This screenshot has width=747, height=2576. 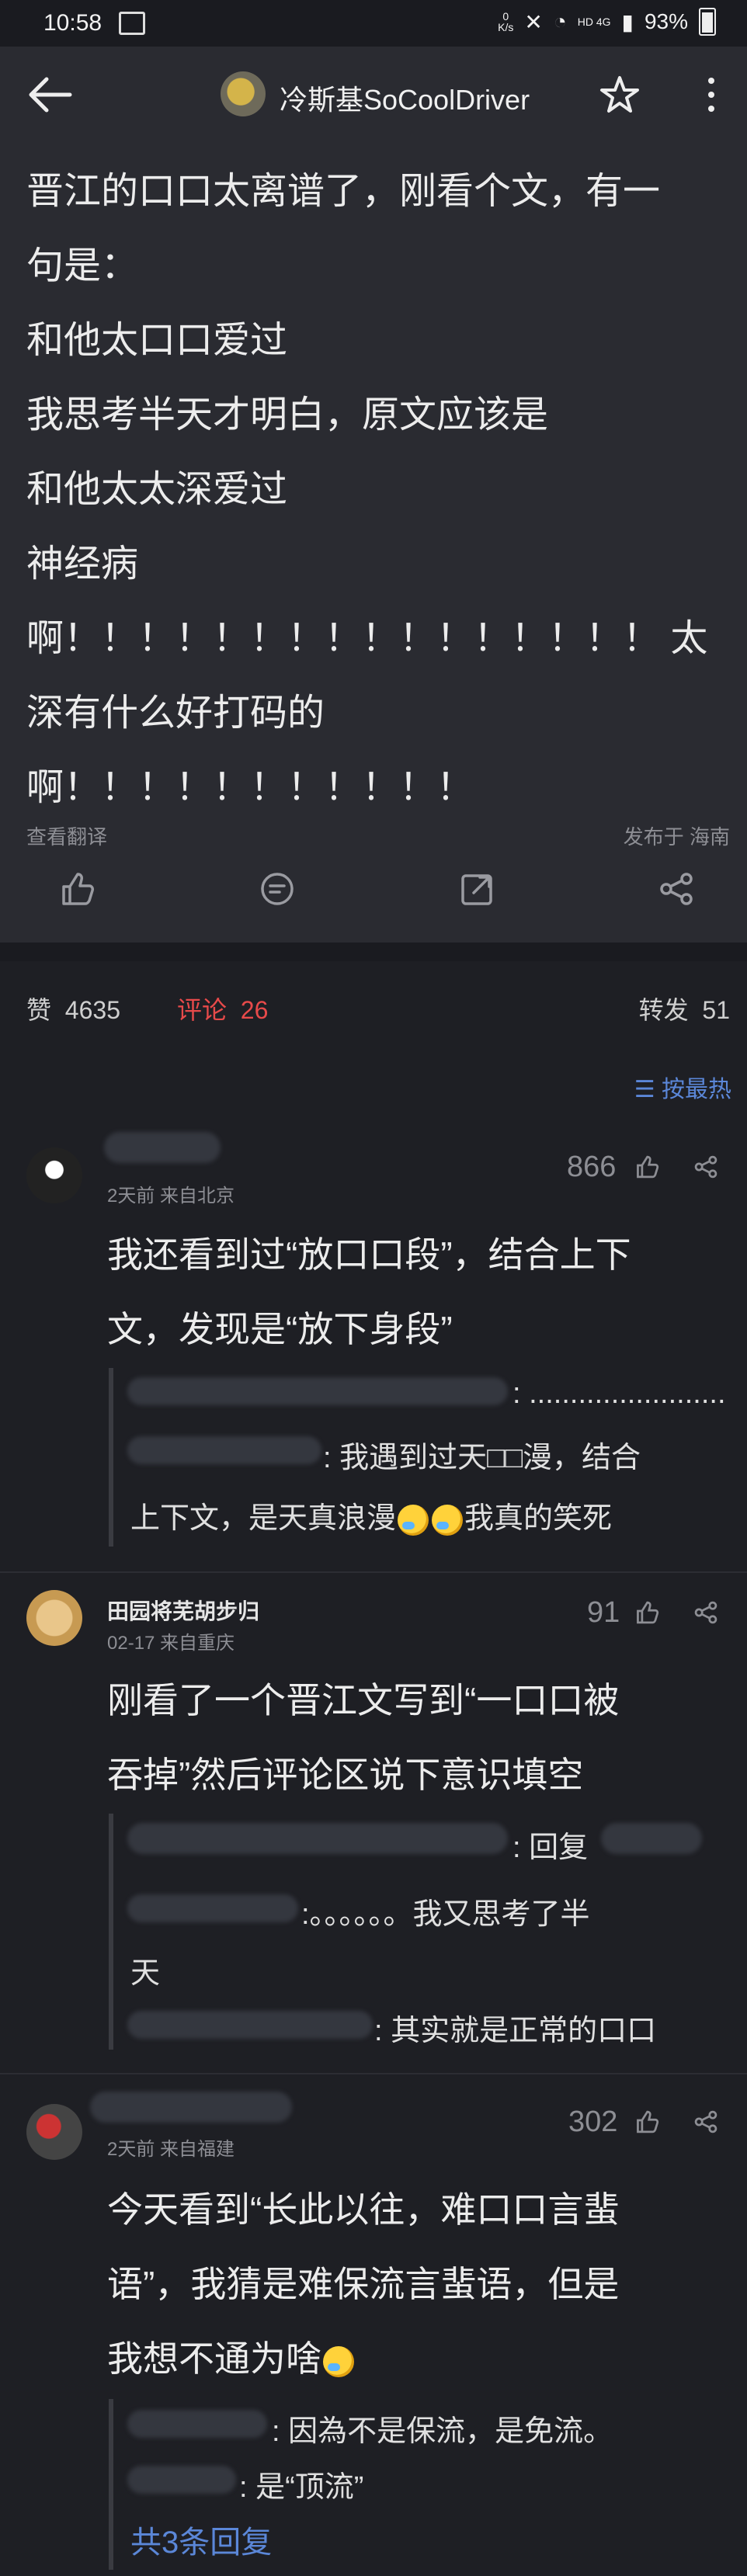 What do you see at coordinates (157, 340) in the screenshot?
I see `post-line: 和他太口口爱过` at bounding box center [157, 340].